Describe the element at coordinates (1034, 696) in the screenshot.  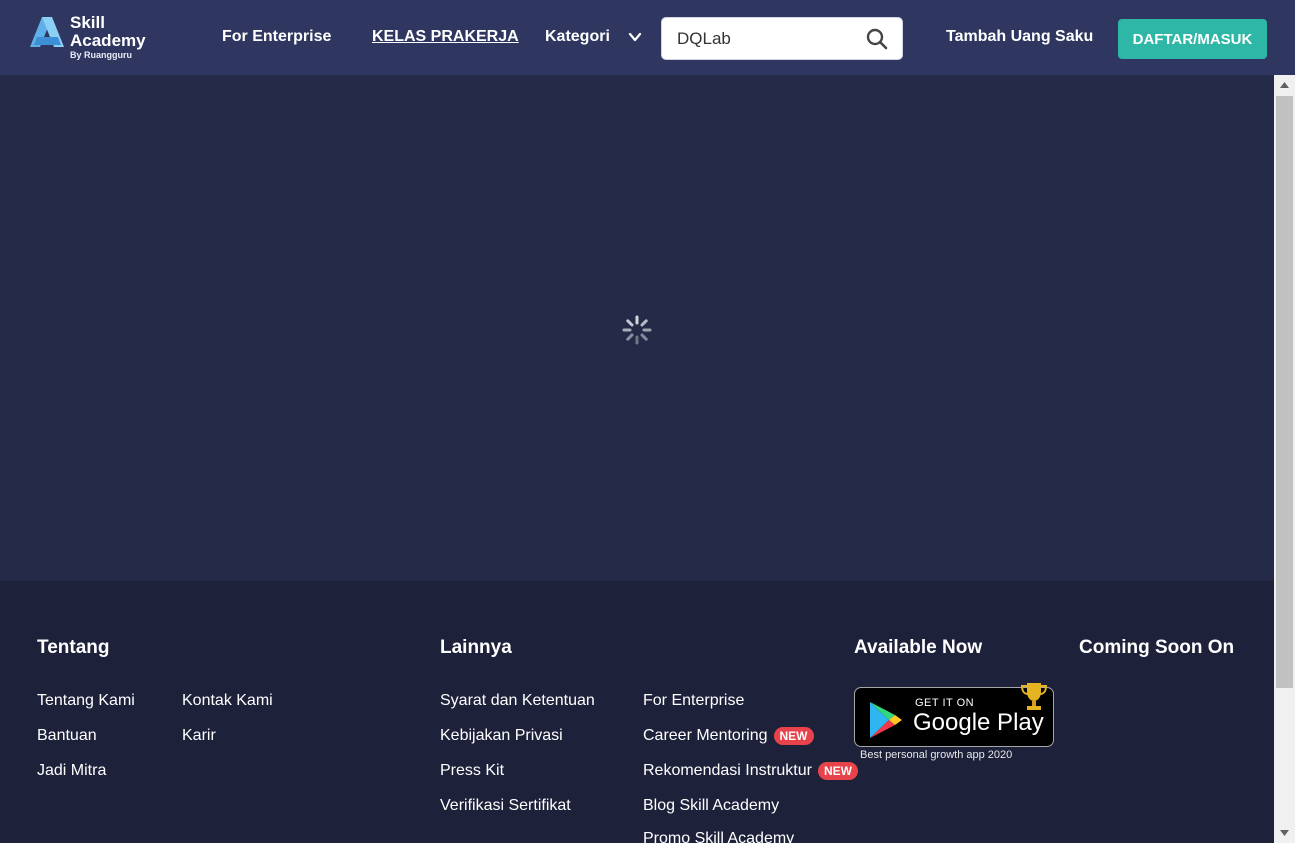
I see `trophy-icon` at that location.